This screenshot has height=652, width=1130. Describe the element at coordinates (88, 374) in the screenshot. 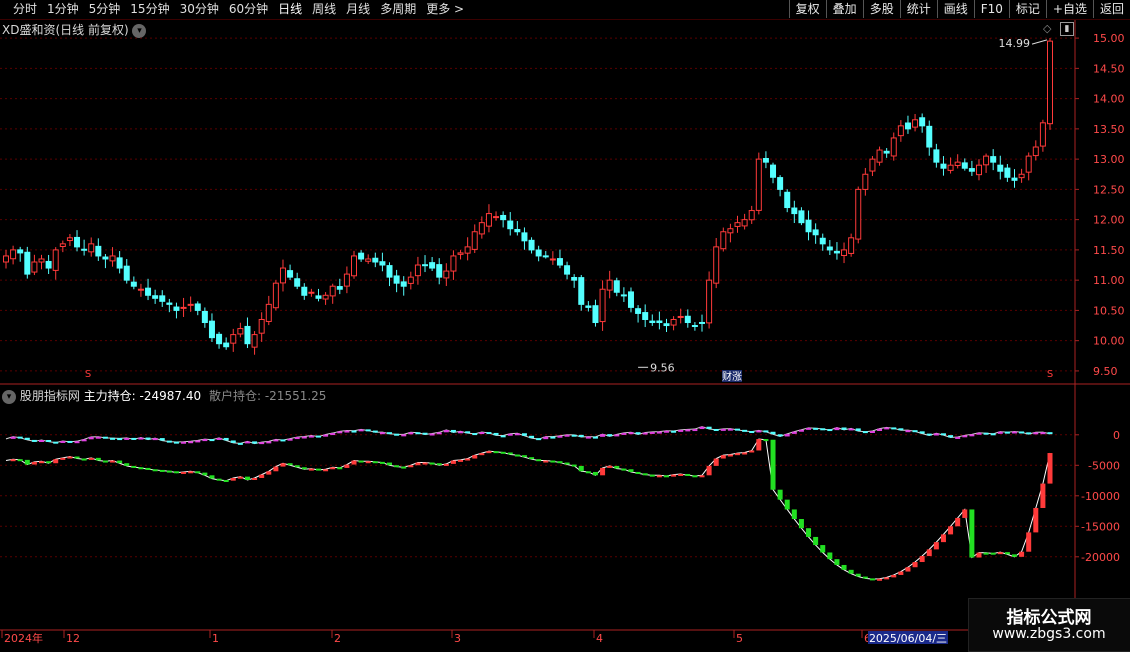

I see `s-marker: S` at that location.